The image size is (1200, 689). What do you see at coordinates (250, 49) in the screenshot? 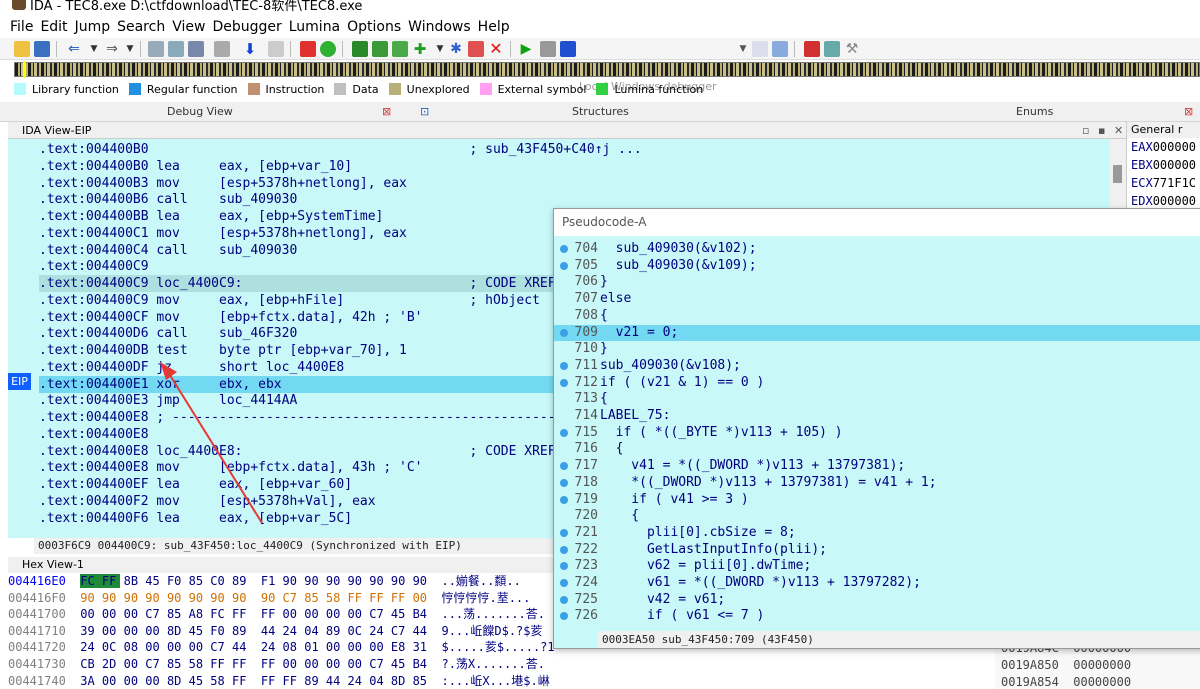
I see `jump-down-icon: ⬇` at bounding box center [250, 49].